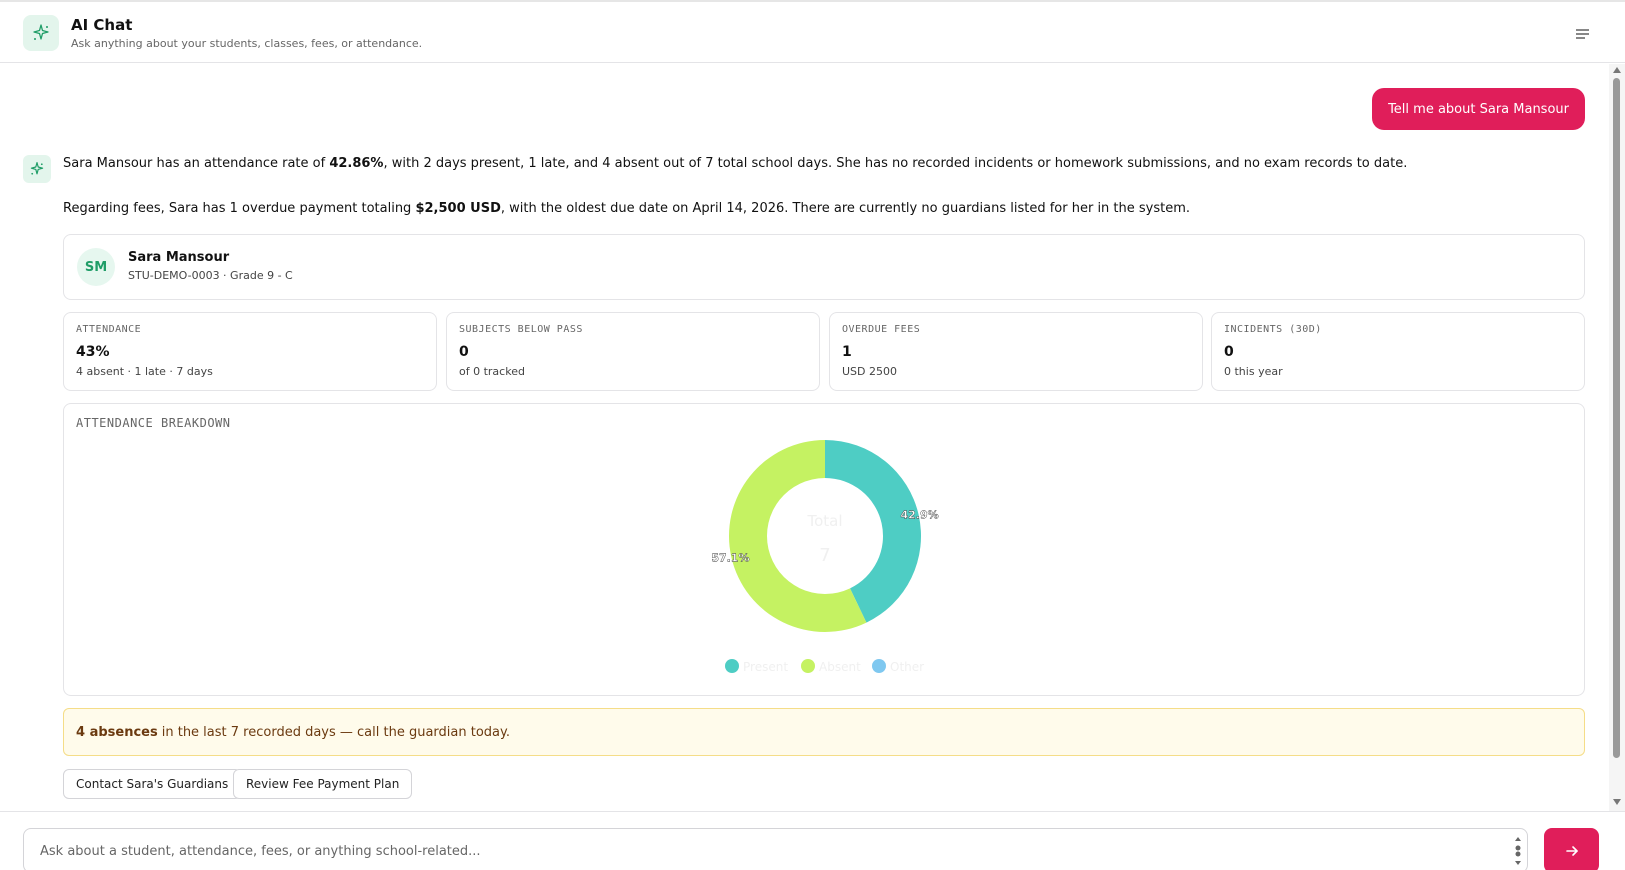 Image resolution: width=1625 pixels, height=870 pixels. I want to click on legend-label: Absent, so click(840, 667).